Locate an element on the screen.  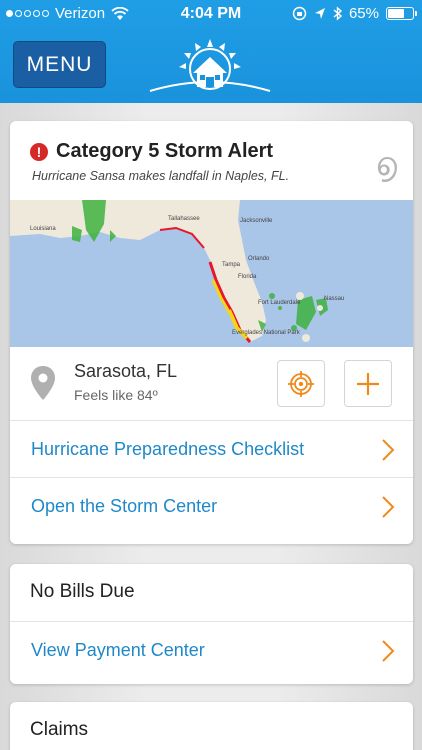
location-city: Sarasota, FL is located at coordinates (126, 371).